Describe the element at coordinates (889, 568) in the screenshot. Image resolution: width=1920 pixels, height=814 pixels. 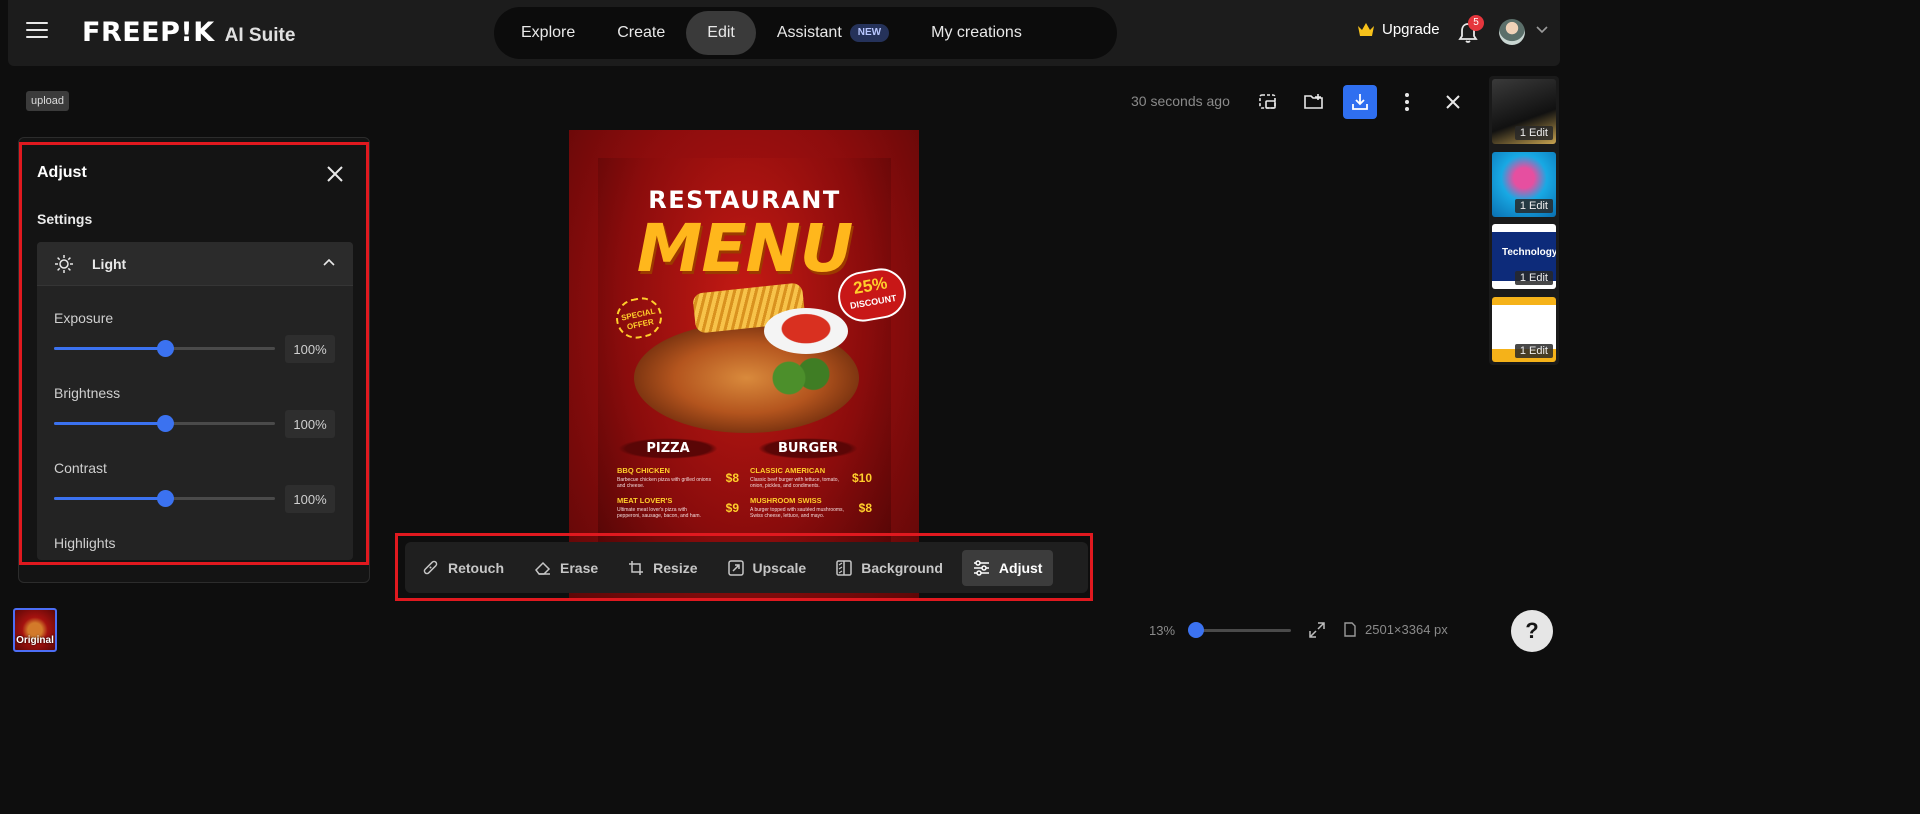
I see `background-tool-button: Background` at that location.